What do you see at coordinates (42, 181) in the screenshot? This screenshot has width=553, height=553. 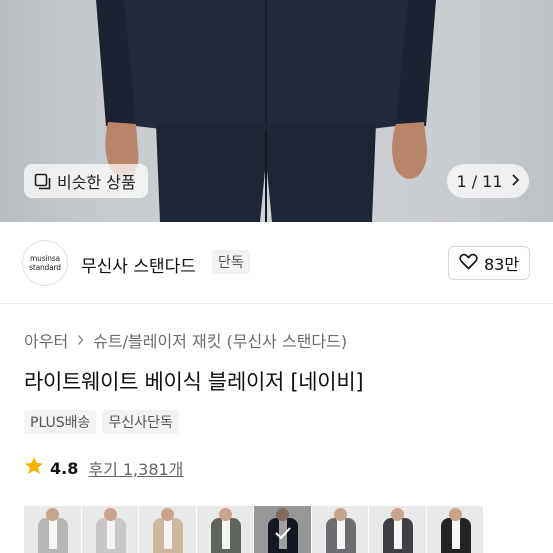 I see `copy-icon` at bounding box center [42, 181].